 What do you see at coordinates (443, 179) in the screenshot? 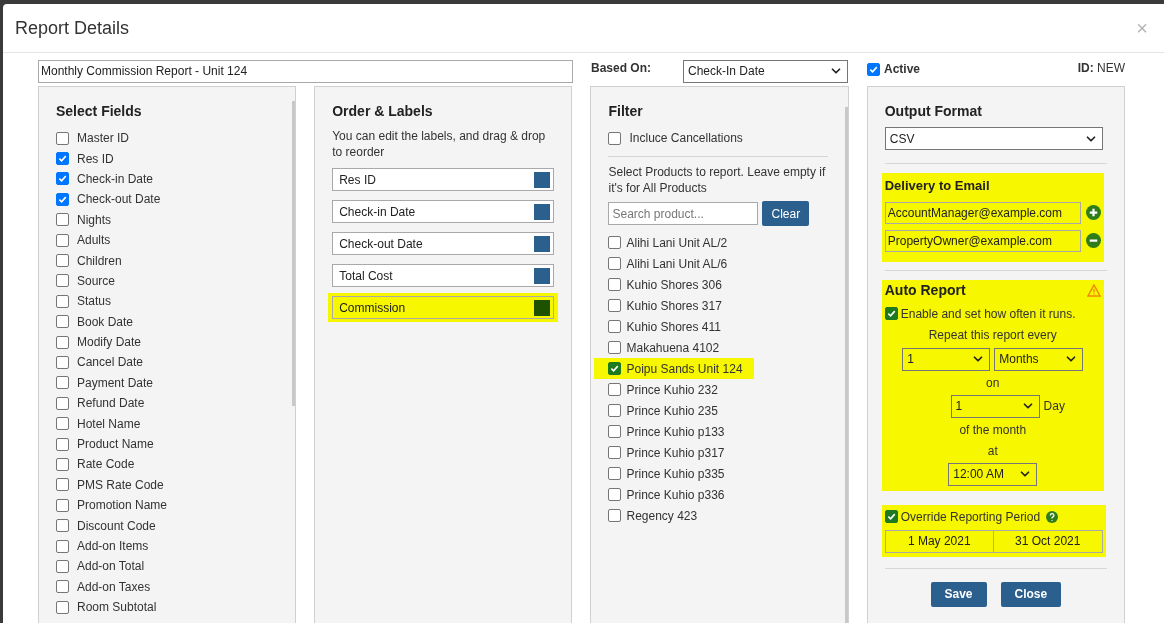
I see `label-field: Res ID` at bounding box center [443, 179].